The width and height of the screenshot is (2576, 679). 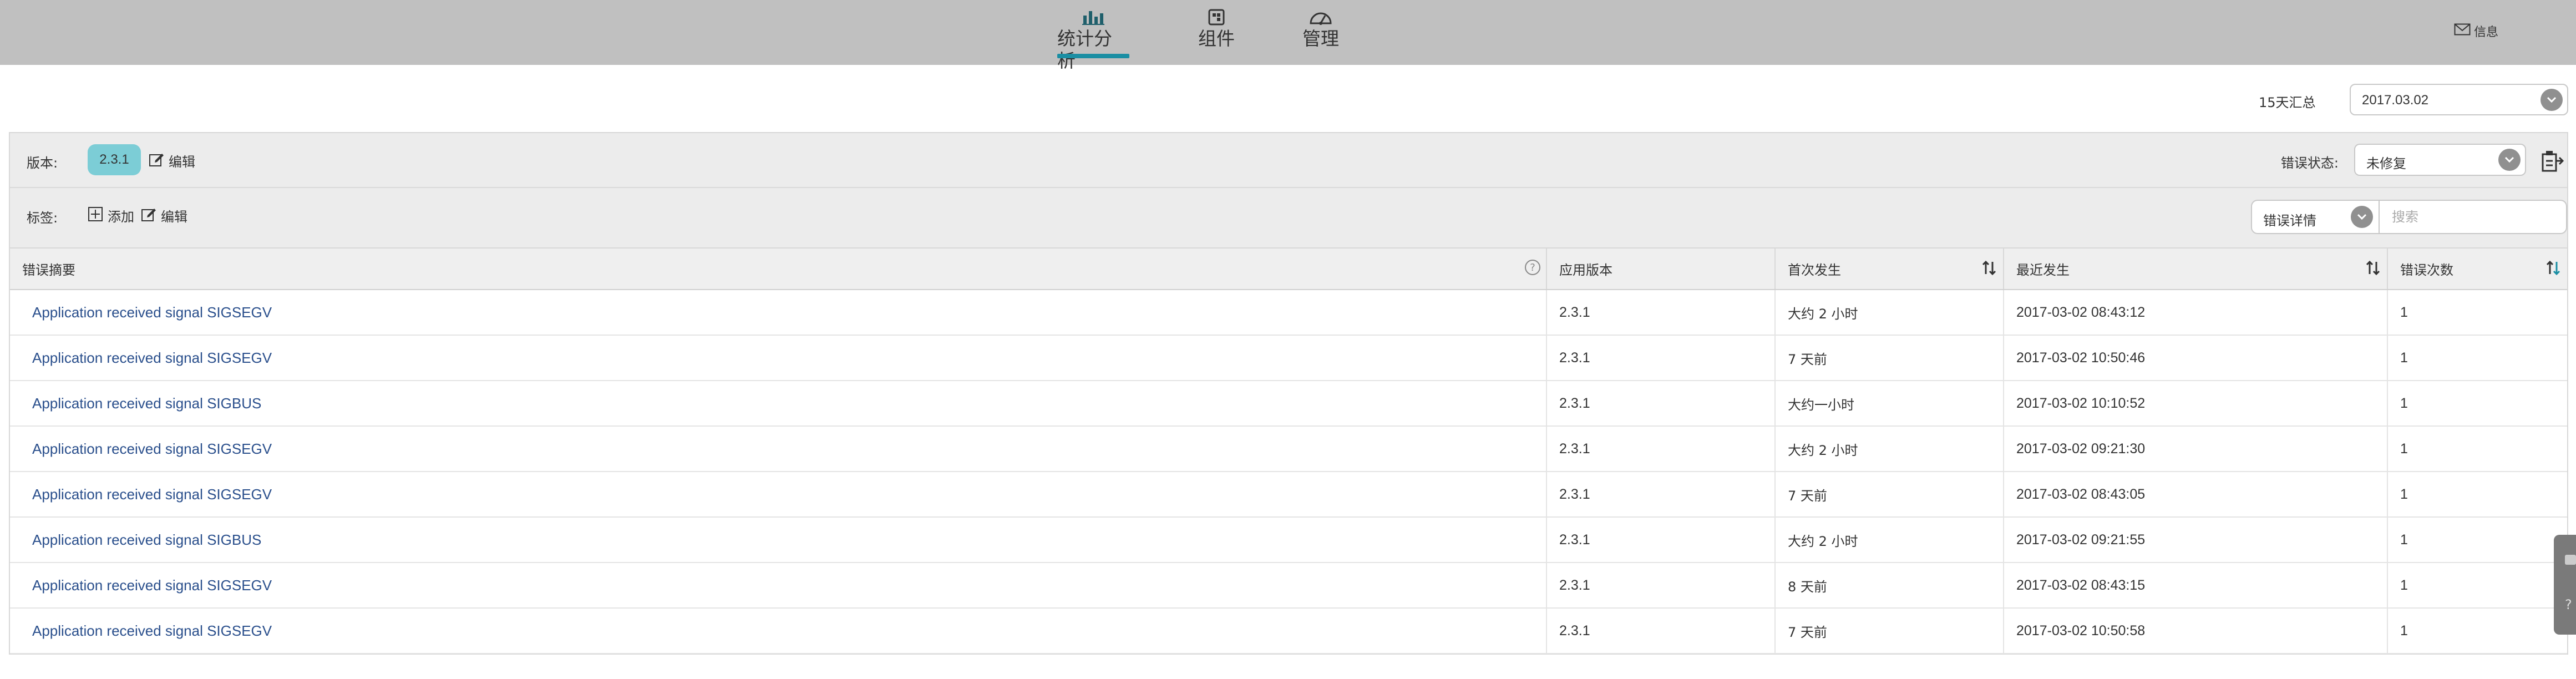 What do you see at coordinates (1216, 17) in the screenshot?
I see `component-icon` at bounding box center [1216, 17].